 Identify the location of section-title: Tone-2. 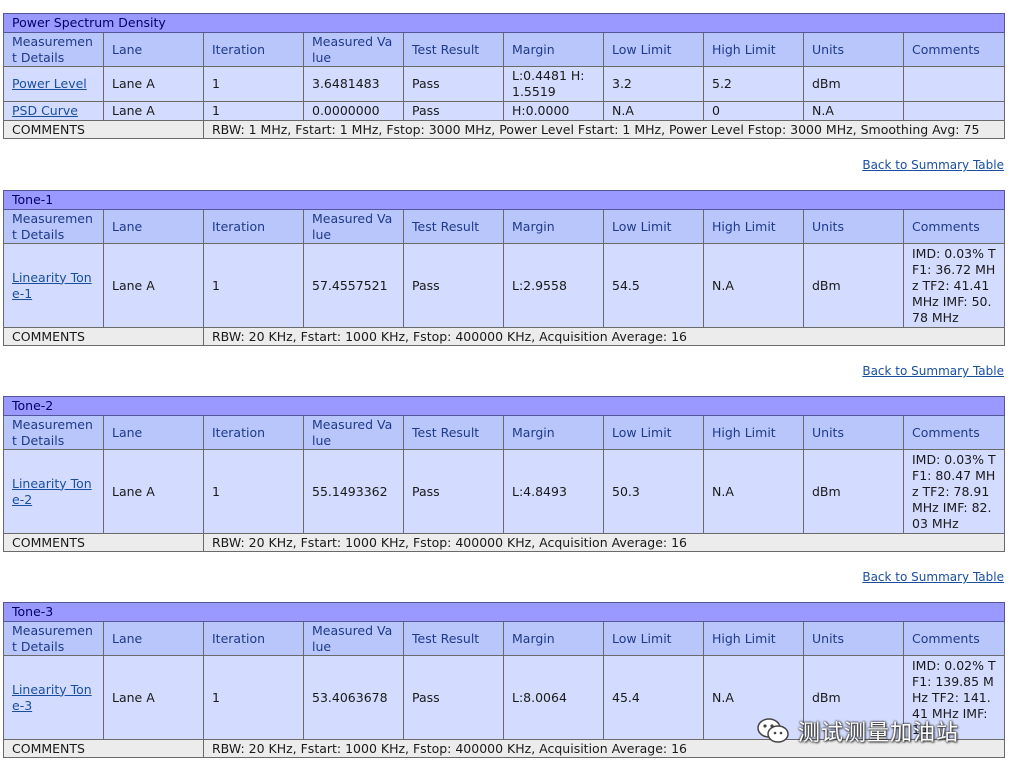
(504, 406).